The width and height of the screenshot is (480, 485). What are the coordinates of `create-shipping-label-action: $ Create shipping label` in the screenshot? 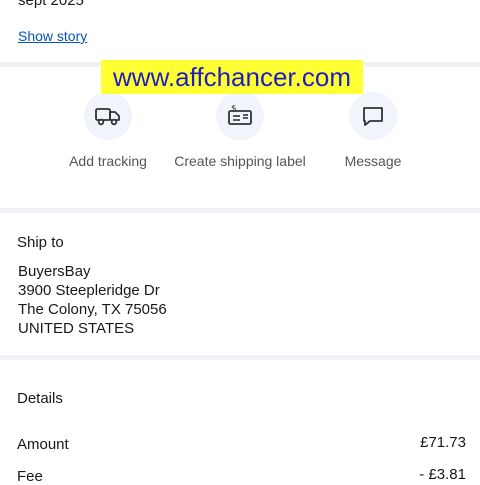 It's located at (240, 130).